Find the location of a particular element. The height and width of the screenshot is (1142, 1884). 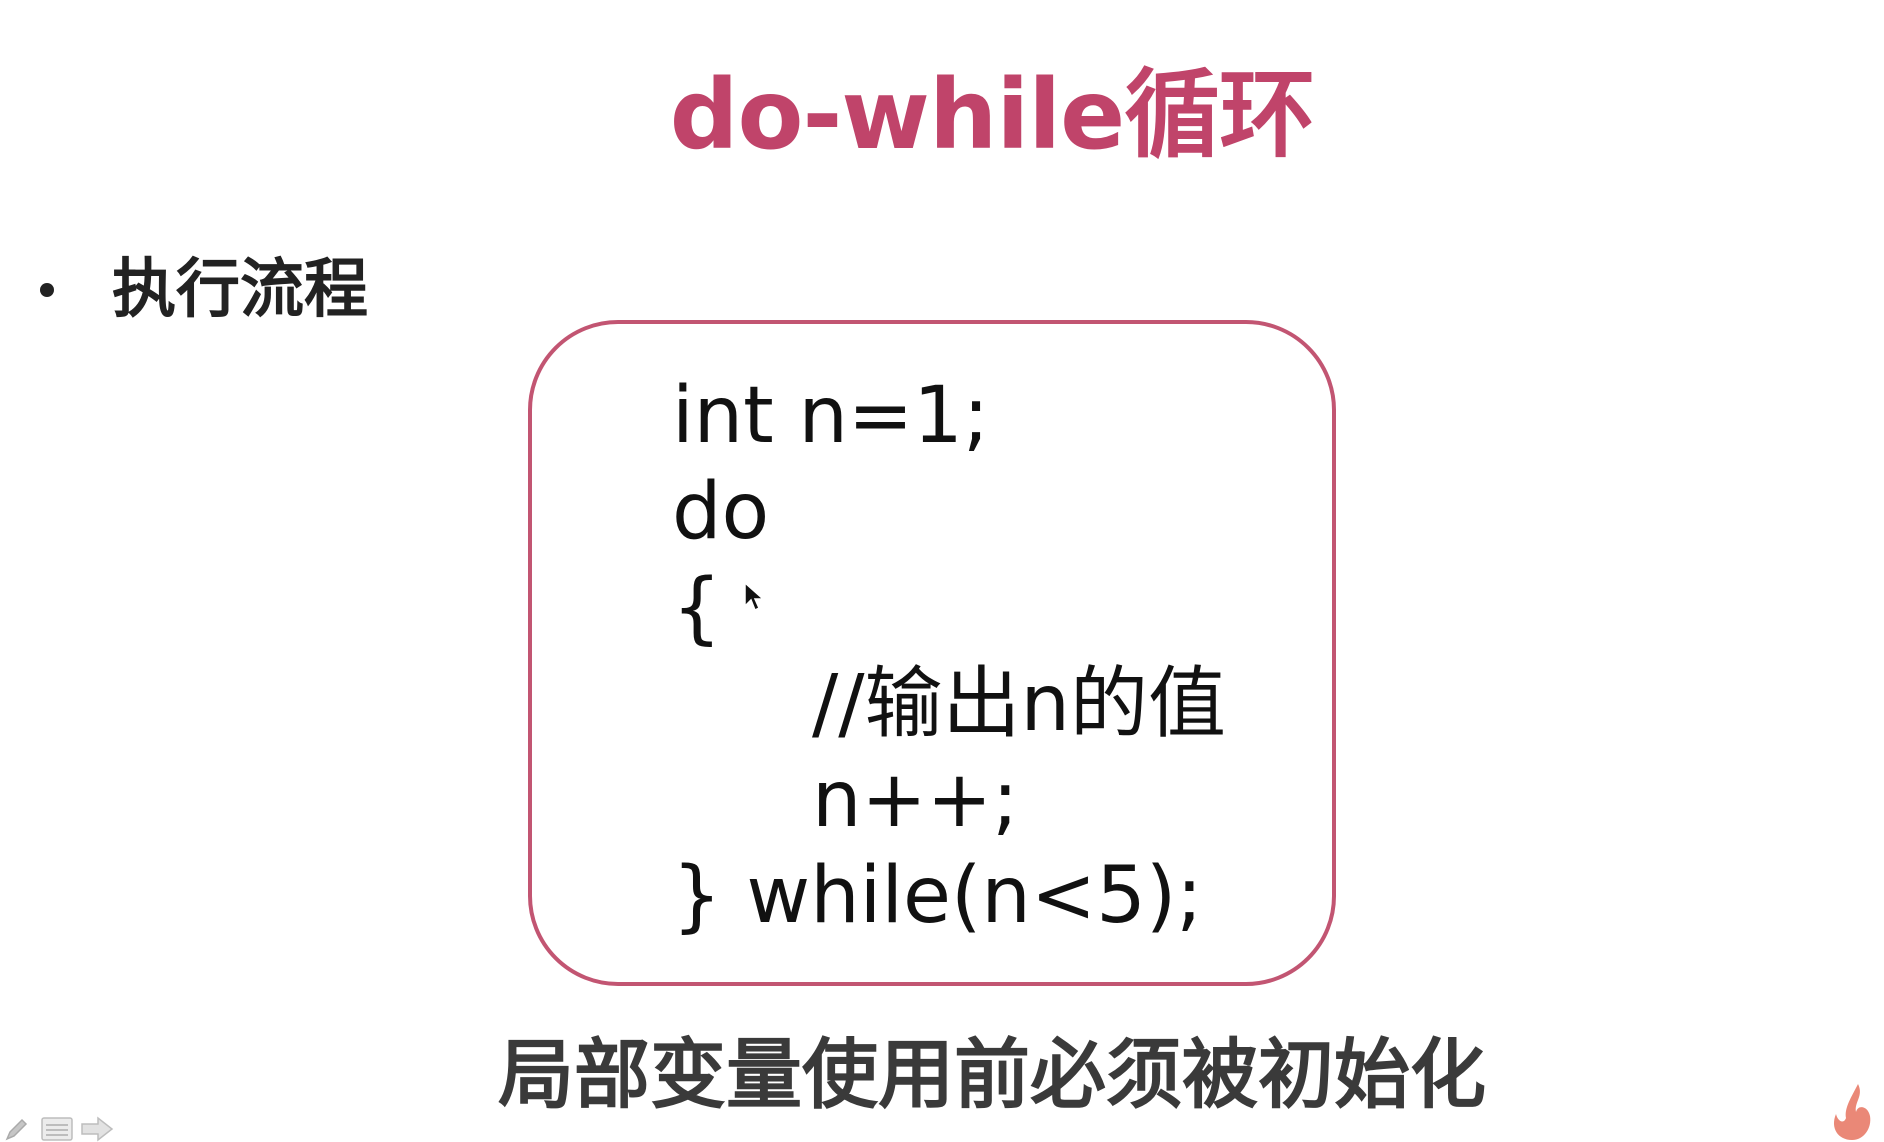

slide-title: do-while循环 is located at coordinates (992, 115).